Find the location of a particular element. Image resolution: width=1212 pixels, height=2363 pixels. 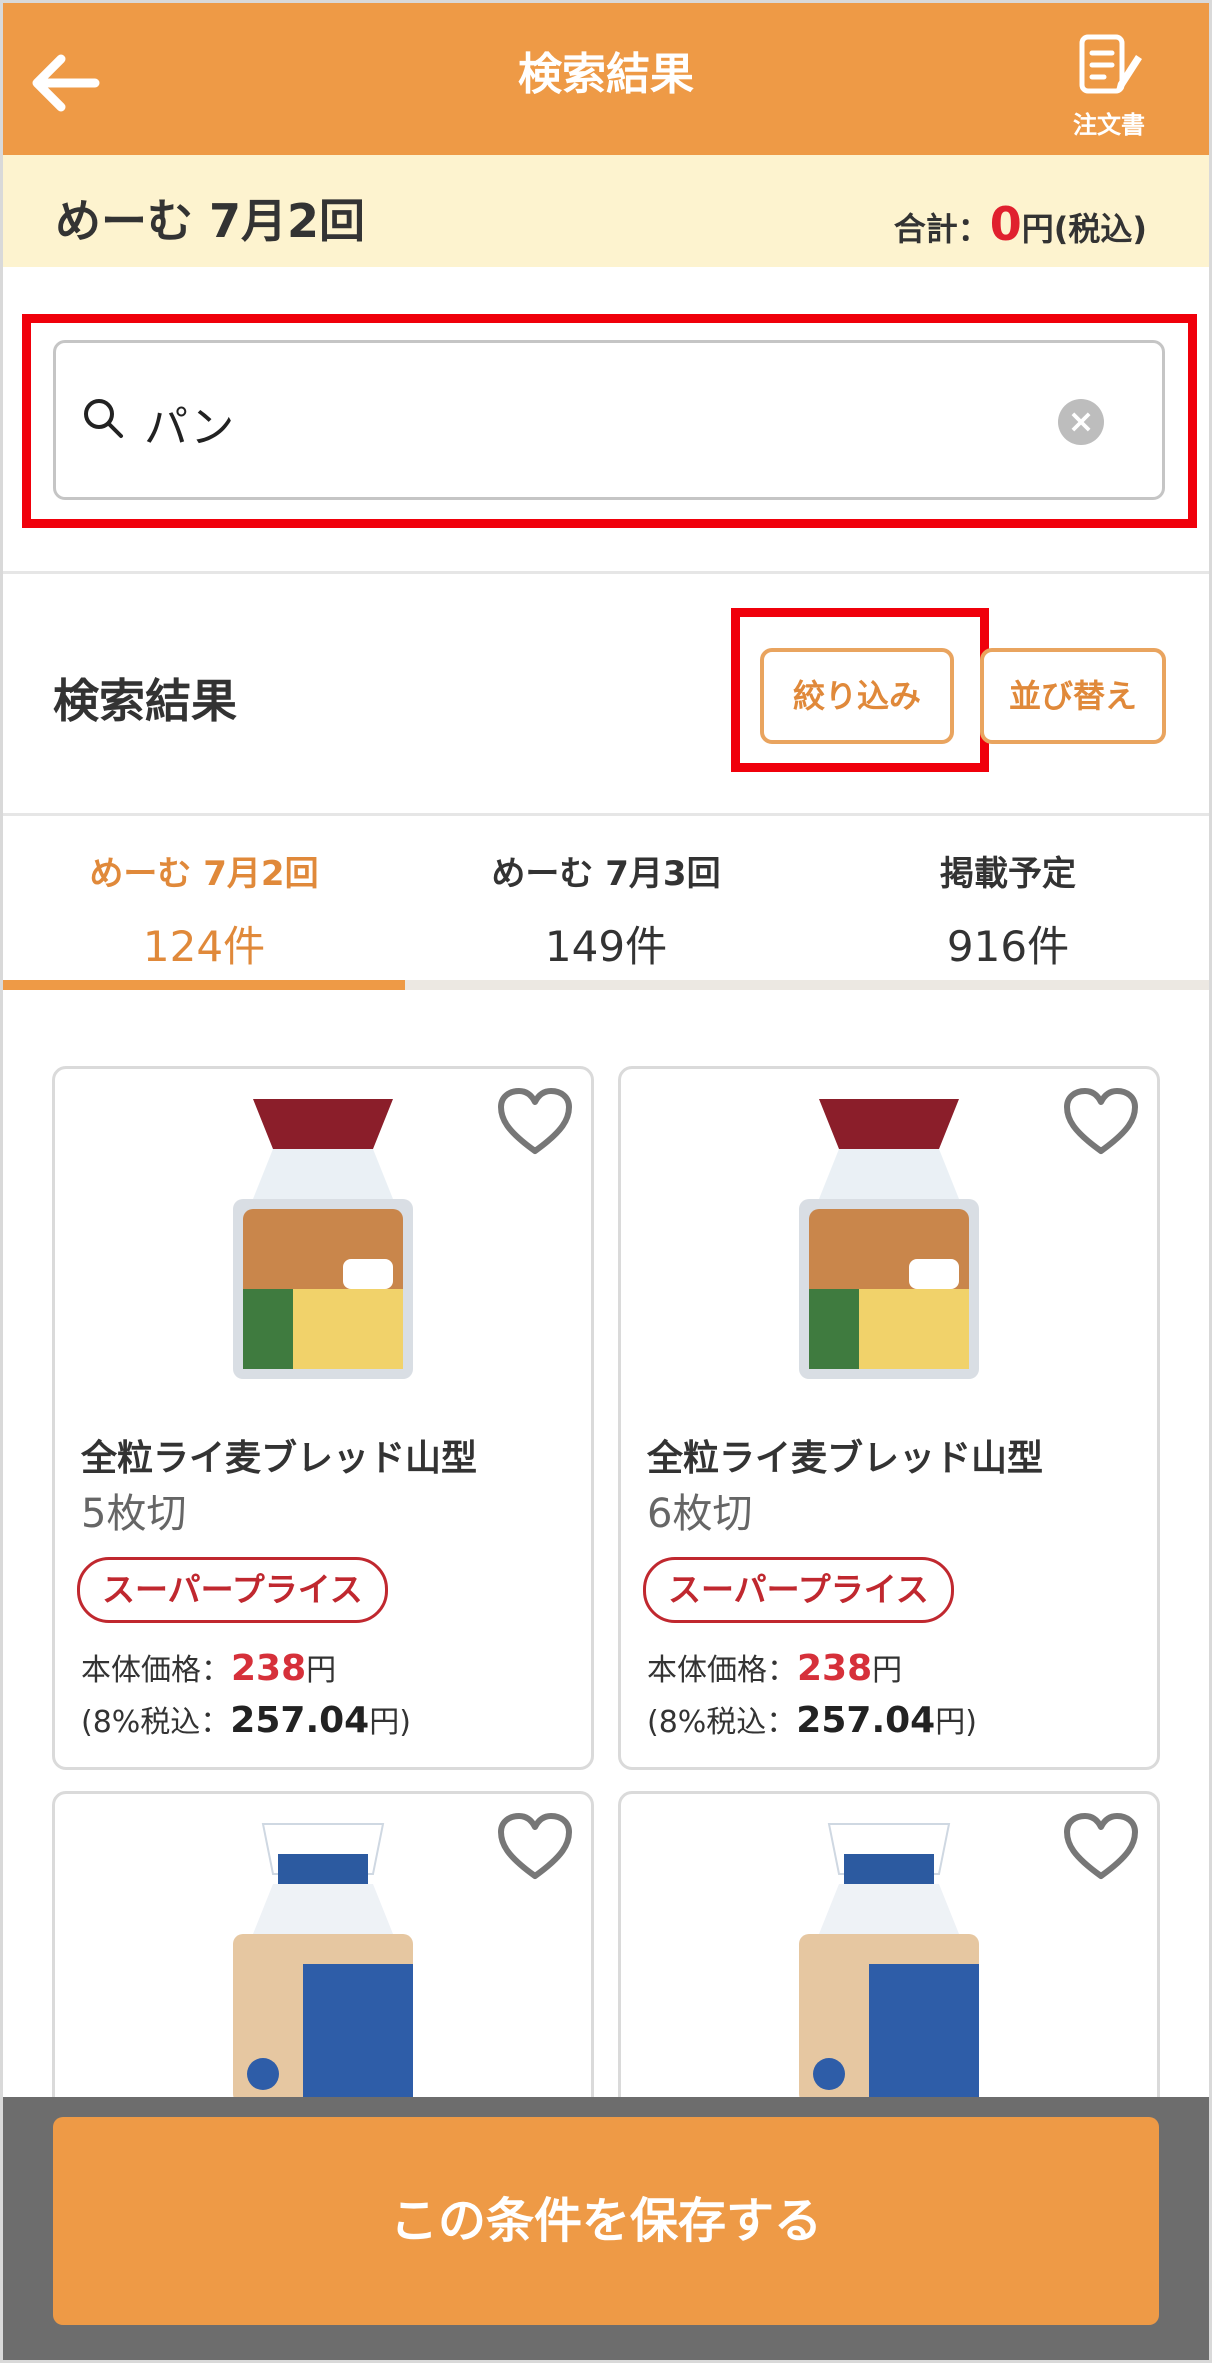

order-summary-bar: めーむ 7月2回 合計：0円(税込) is located at coordinates (606, 211).